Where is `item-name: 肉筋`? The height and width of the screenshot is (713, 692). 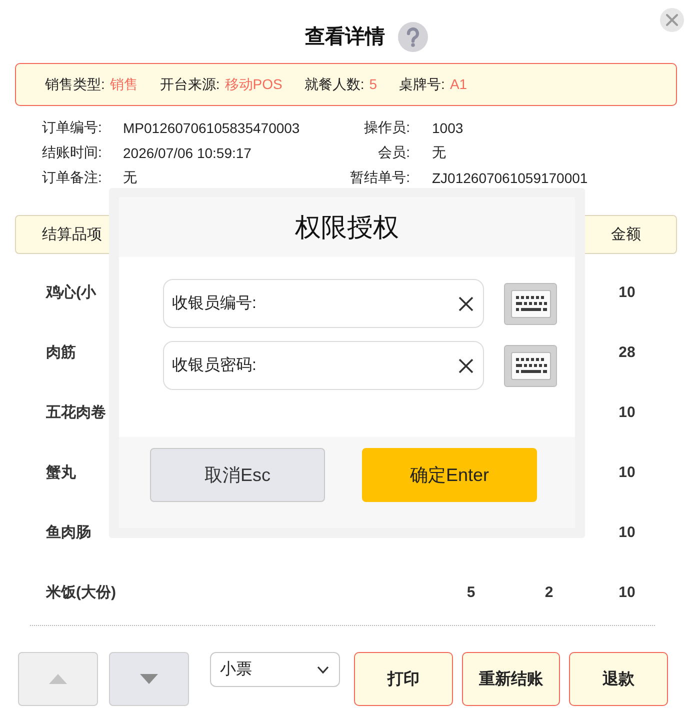 item-name: 肉筋 is located at coordinates (61, 352).